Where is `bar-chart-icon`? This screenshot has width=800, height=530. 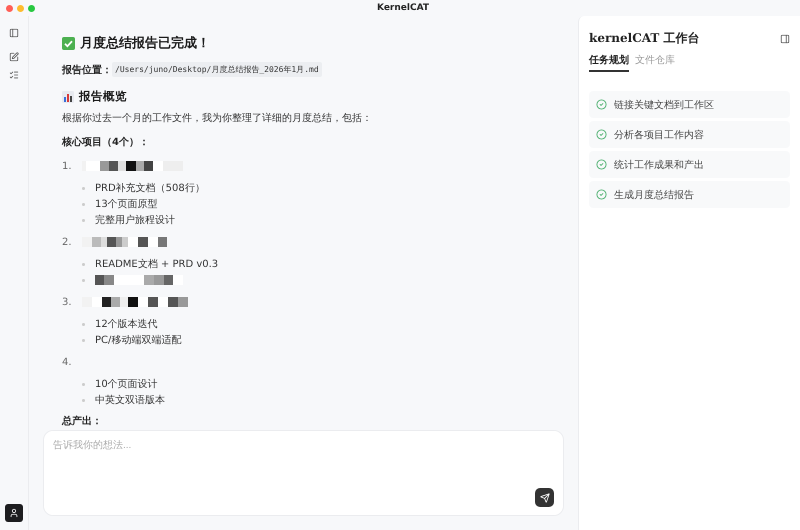 bar-chart-icon is located at coordinates (68, 96).